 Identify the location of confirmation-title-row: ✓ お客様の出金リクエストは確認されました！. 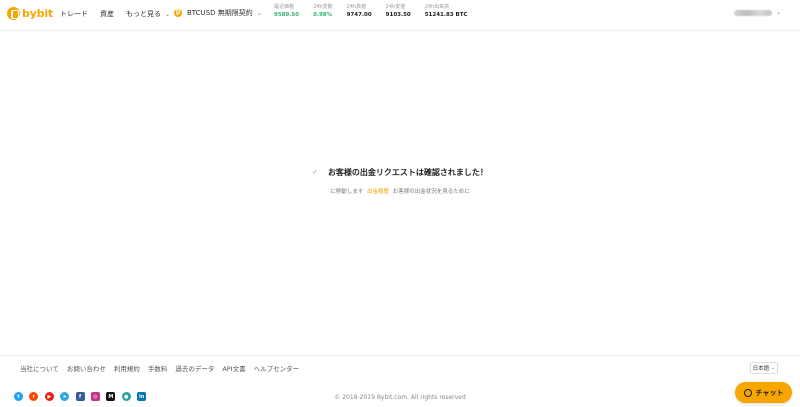
(400, 172).